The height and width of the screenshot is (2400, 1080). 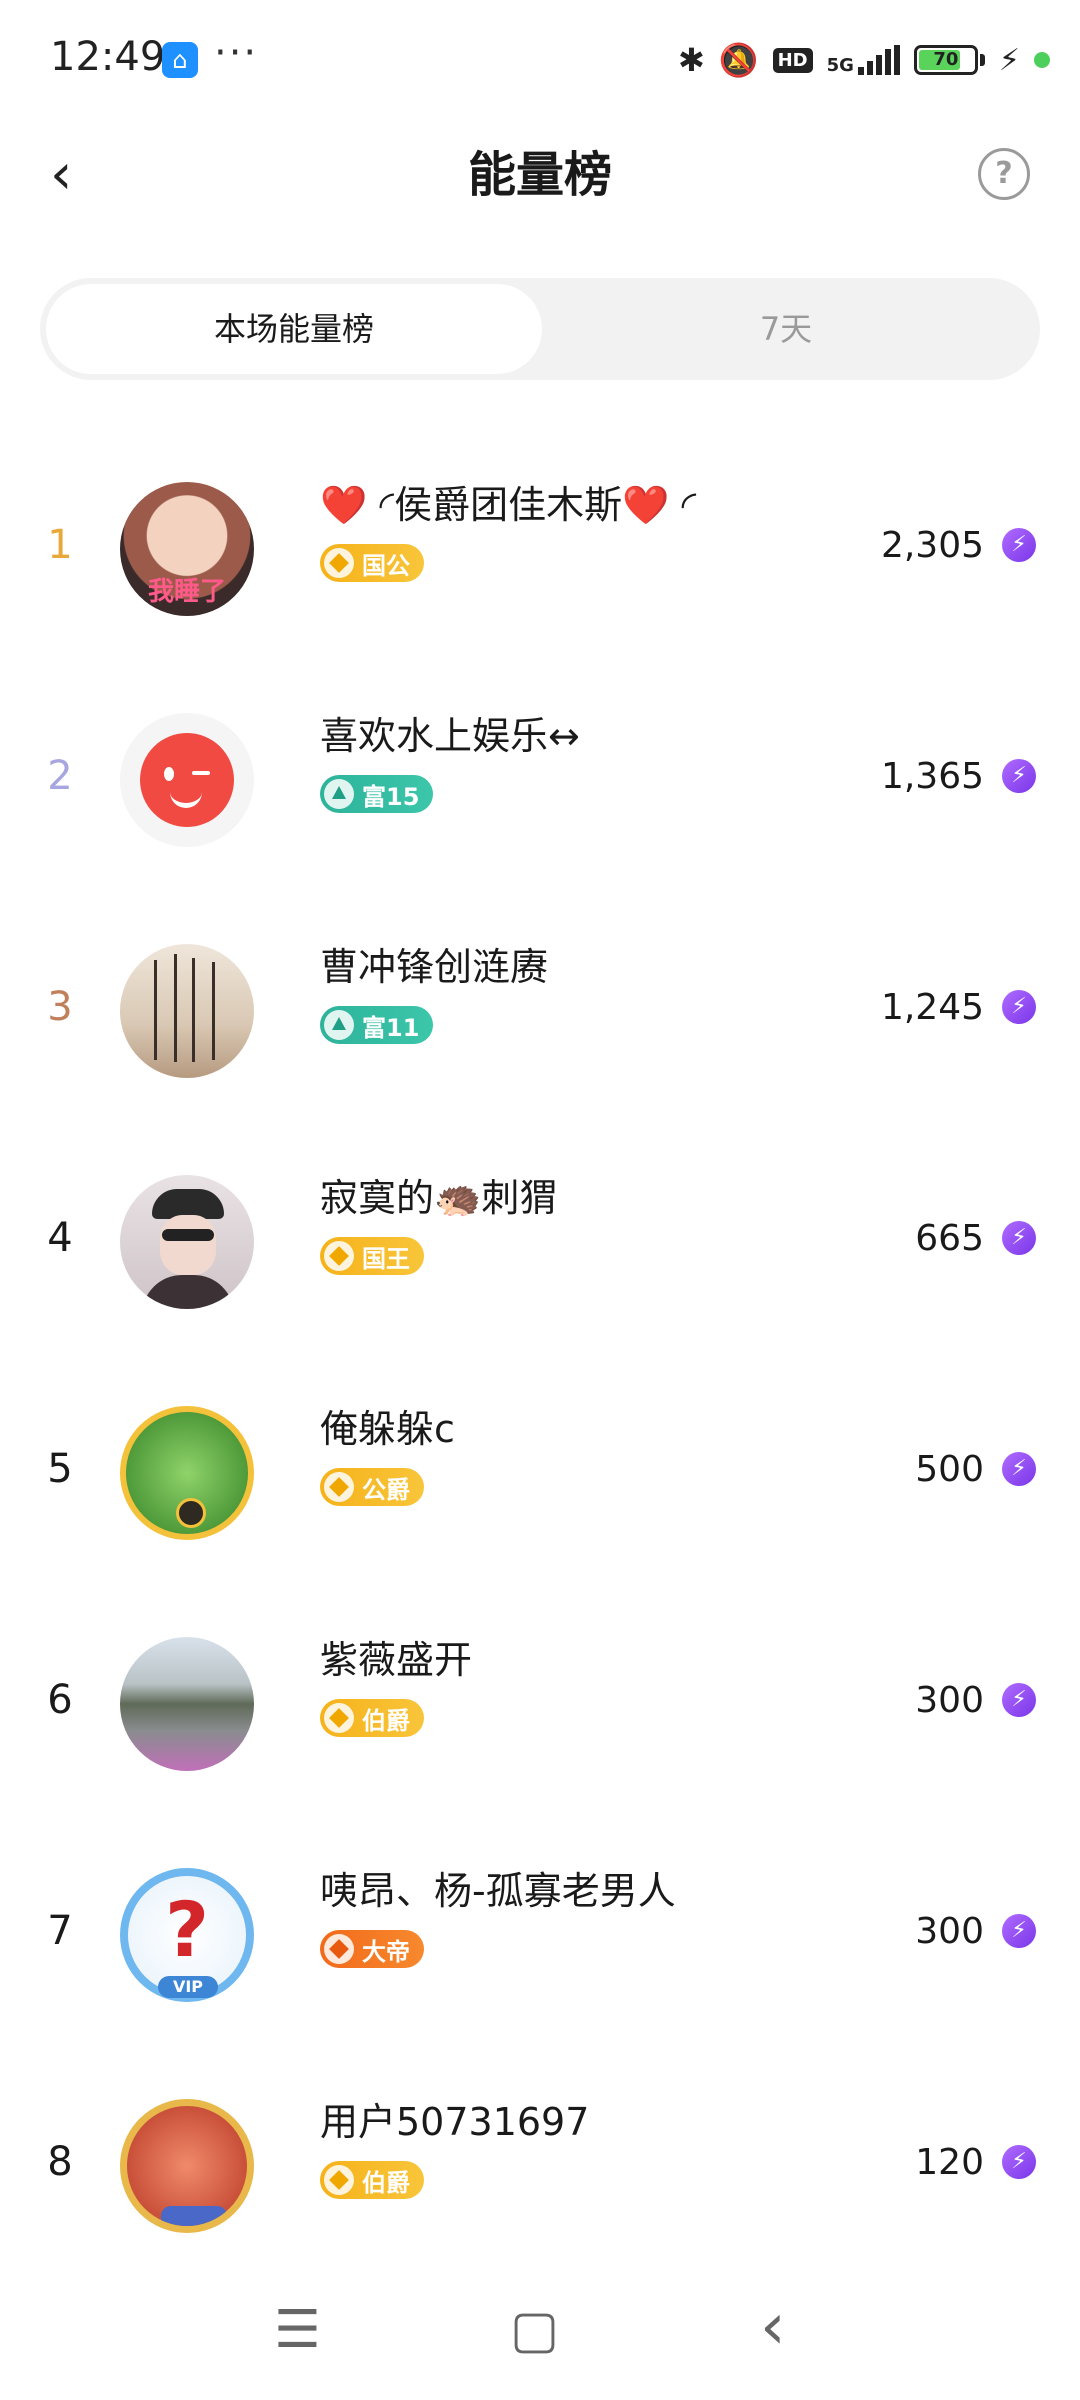 I want to click on mute-icon: 🔕, so click(x=738, y=60).